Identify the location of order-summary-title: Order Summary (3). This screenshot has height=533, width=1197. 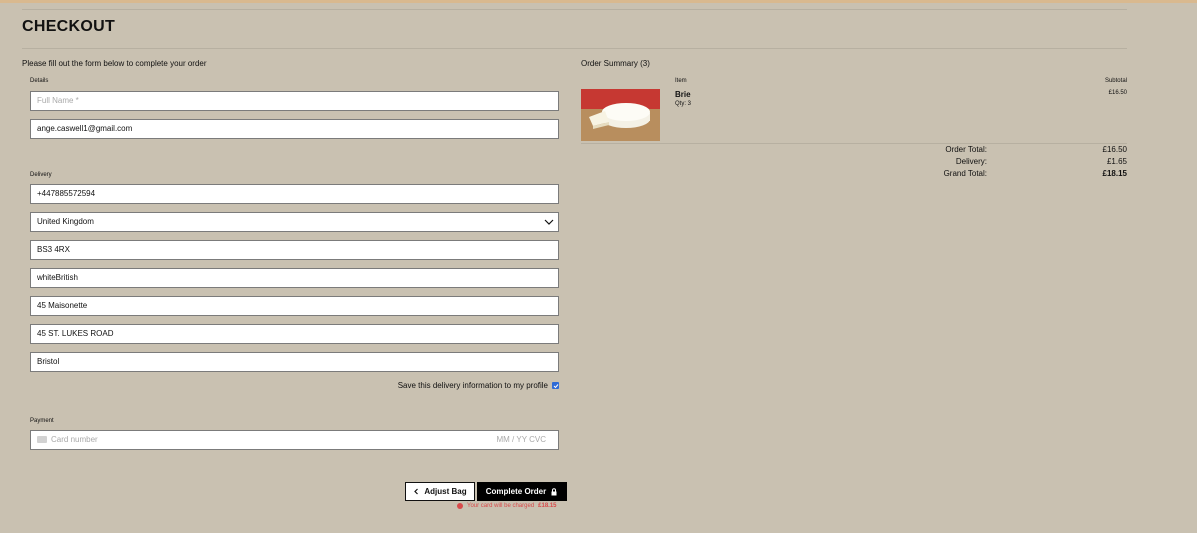
(615, 63).